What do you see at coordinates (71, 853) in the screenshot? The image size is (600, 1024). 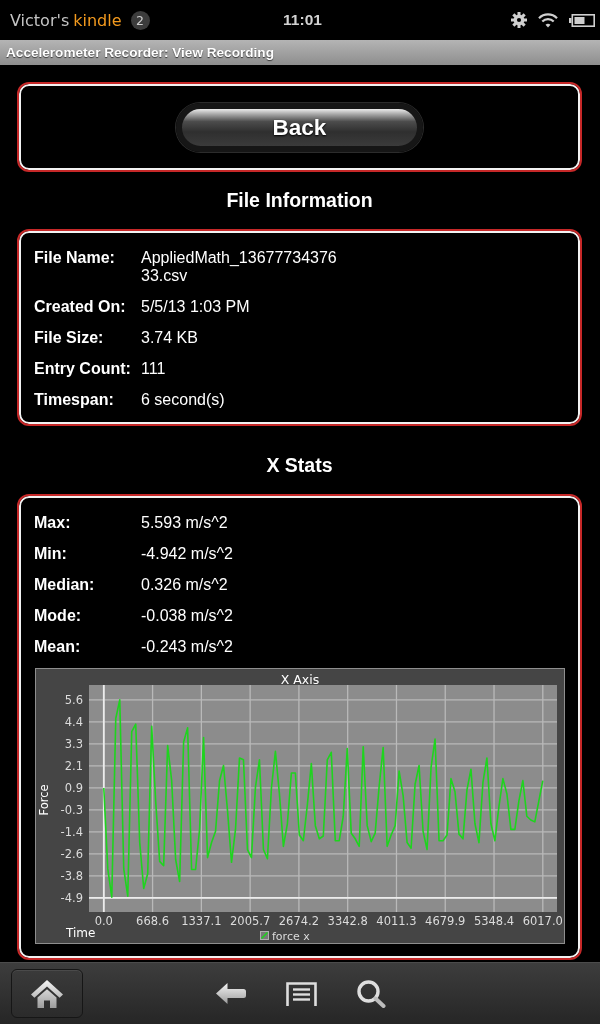 I see `tick-label: -2.6` at bounding box center [71, 853].